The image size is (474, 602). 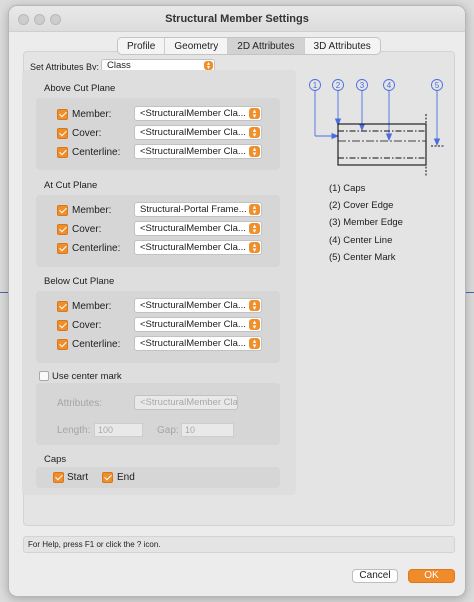 I want to click on leader-lines, so click(x=377, y=119).